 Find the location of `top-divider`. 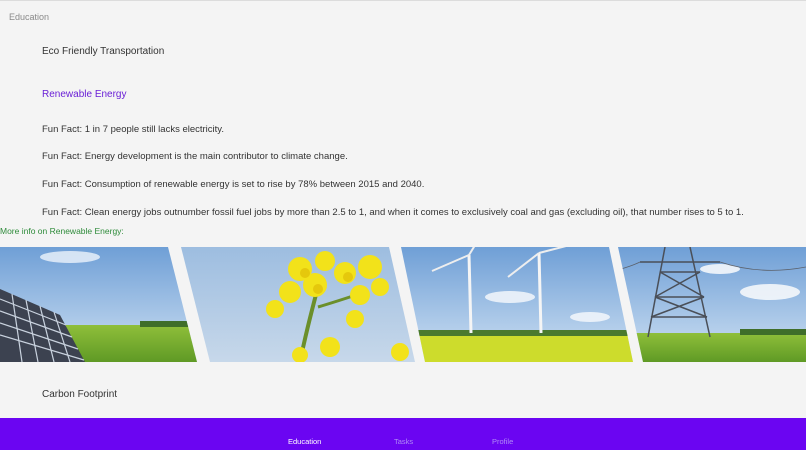

top-divider is located at coordinates (403, 0).